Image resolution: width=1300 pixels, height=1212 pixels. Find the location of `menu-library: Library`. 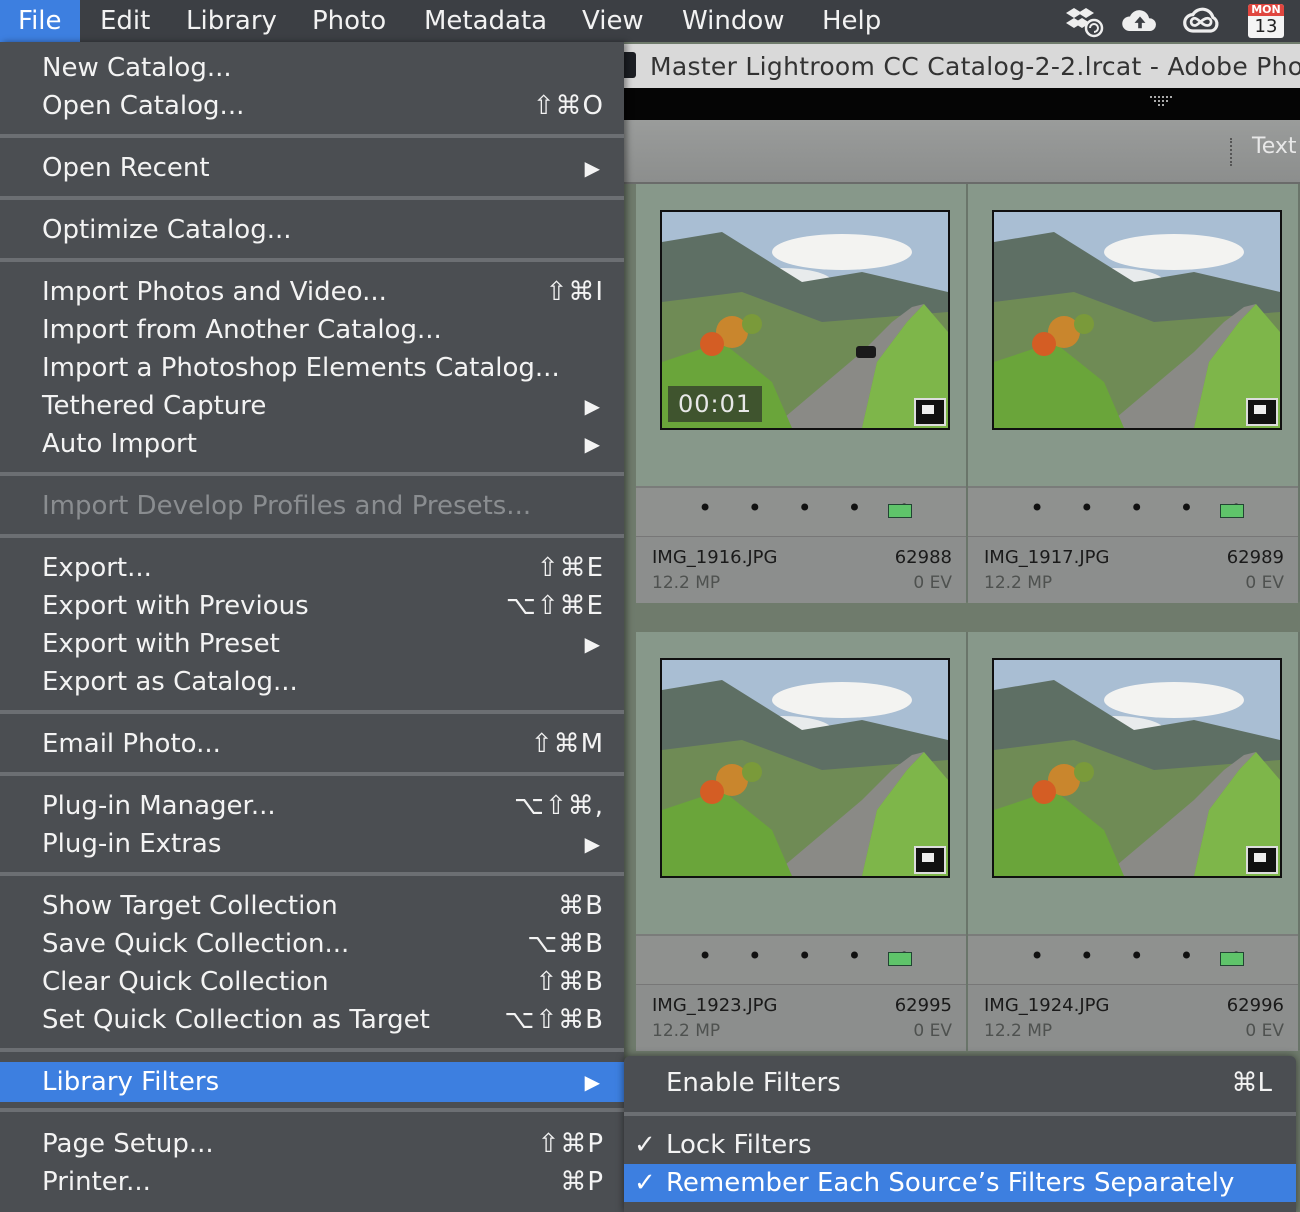

menu-library: Library is located at coordinates (231, 21).